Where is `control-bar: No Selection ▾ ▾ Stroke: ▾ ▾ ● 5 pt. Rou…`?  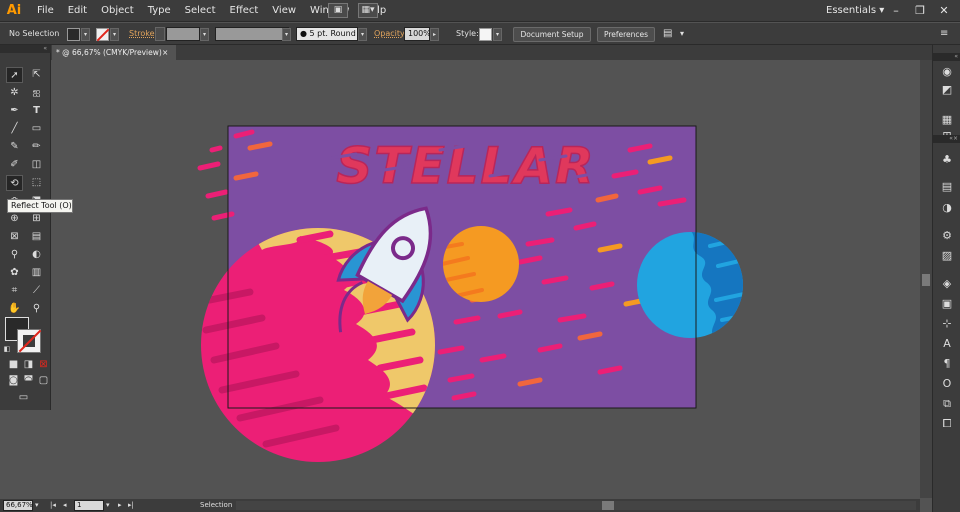
control-bar: No Selection ▾ ▾ Stroke: ▾ ▾ ● 5 pt. Rou… is located at coordinates (480, 34).